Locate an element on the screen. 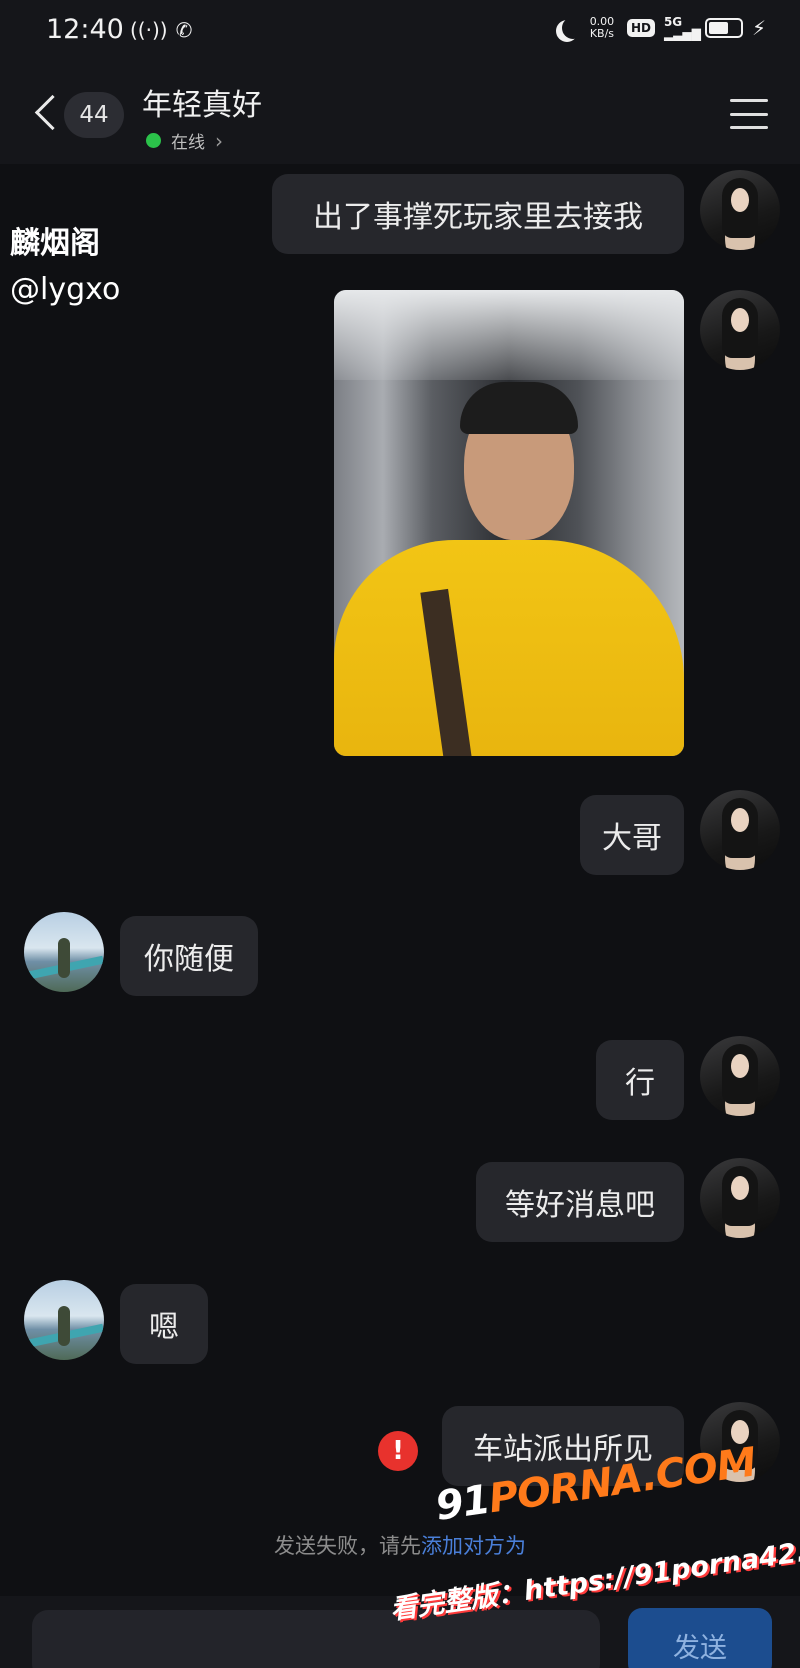 This screenshot has width=800, height=1668. status-right-icons: 0.00 KB/s HD 5G ▂▃▅▇ ⚡ is located at coordinates (660, 28).